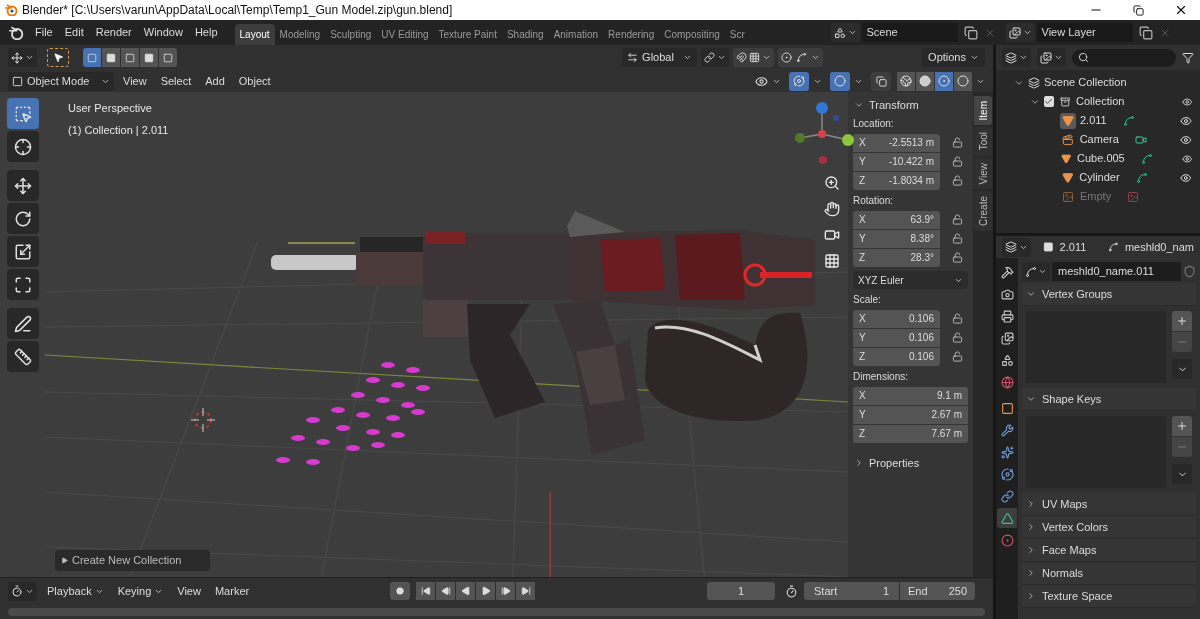 The height and width of the screenshot is (619, 1200). Describe the element at coordinates (1181, 10) in the screenshot. I see `close-icon` at that location.